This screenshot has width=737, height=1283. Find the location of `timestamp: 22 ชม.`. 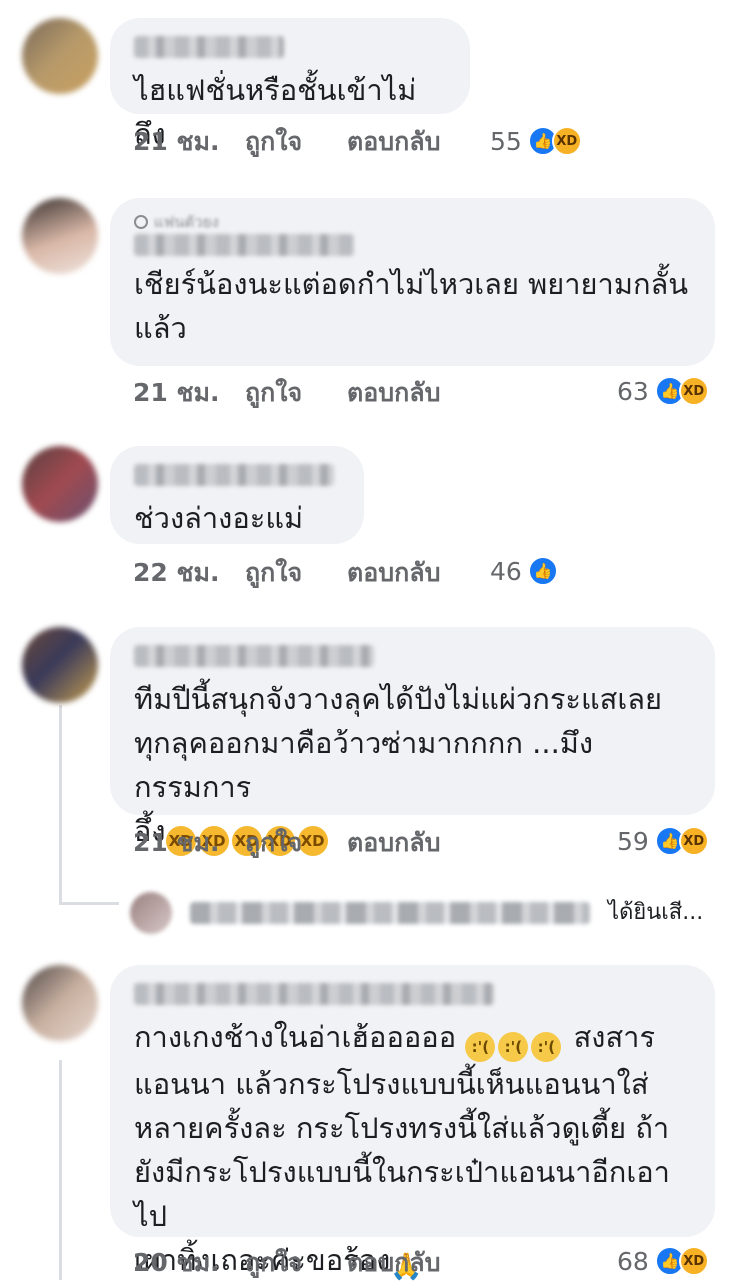

timestamp: 22 ชม. is located at coordinates (189, 573).